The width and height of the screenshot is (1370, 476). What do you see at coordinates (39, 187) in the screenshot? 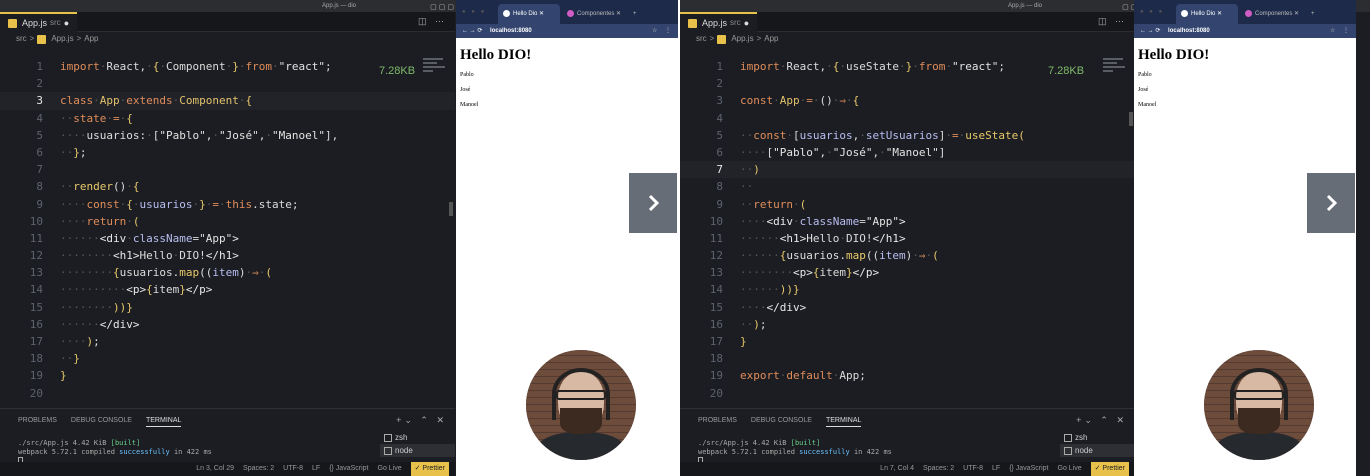
I see `line-number: 8` at bounding box center [39, 187].